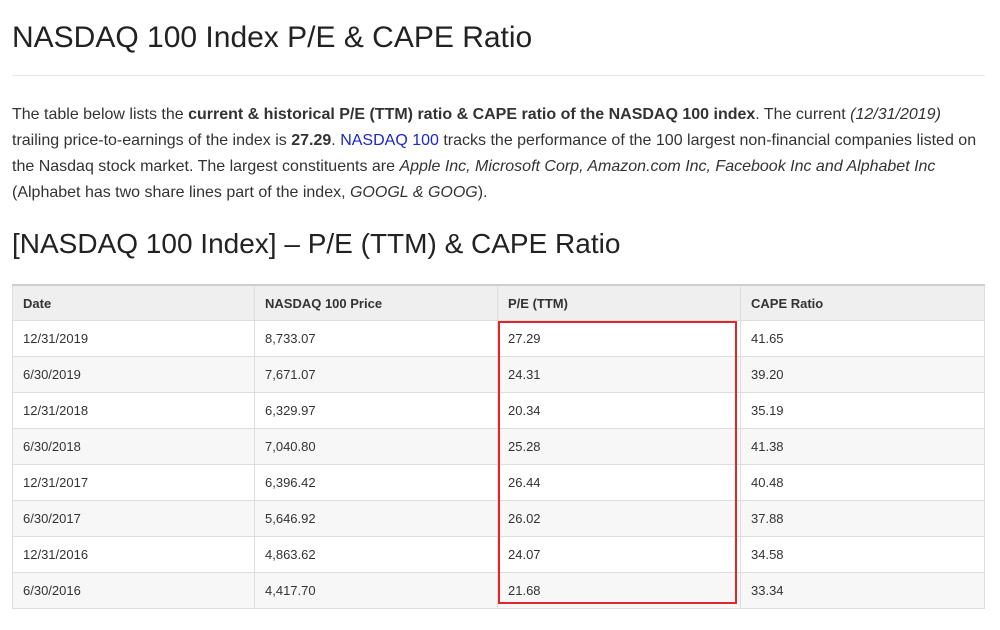 The image size is (1000, 630). I want to click on header-date: Date, so click(133, 302).